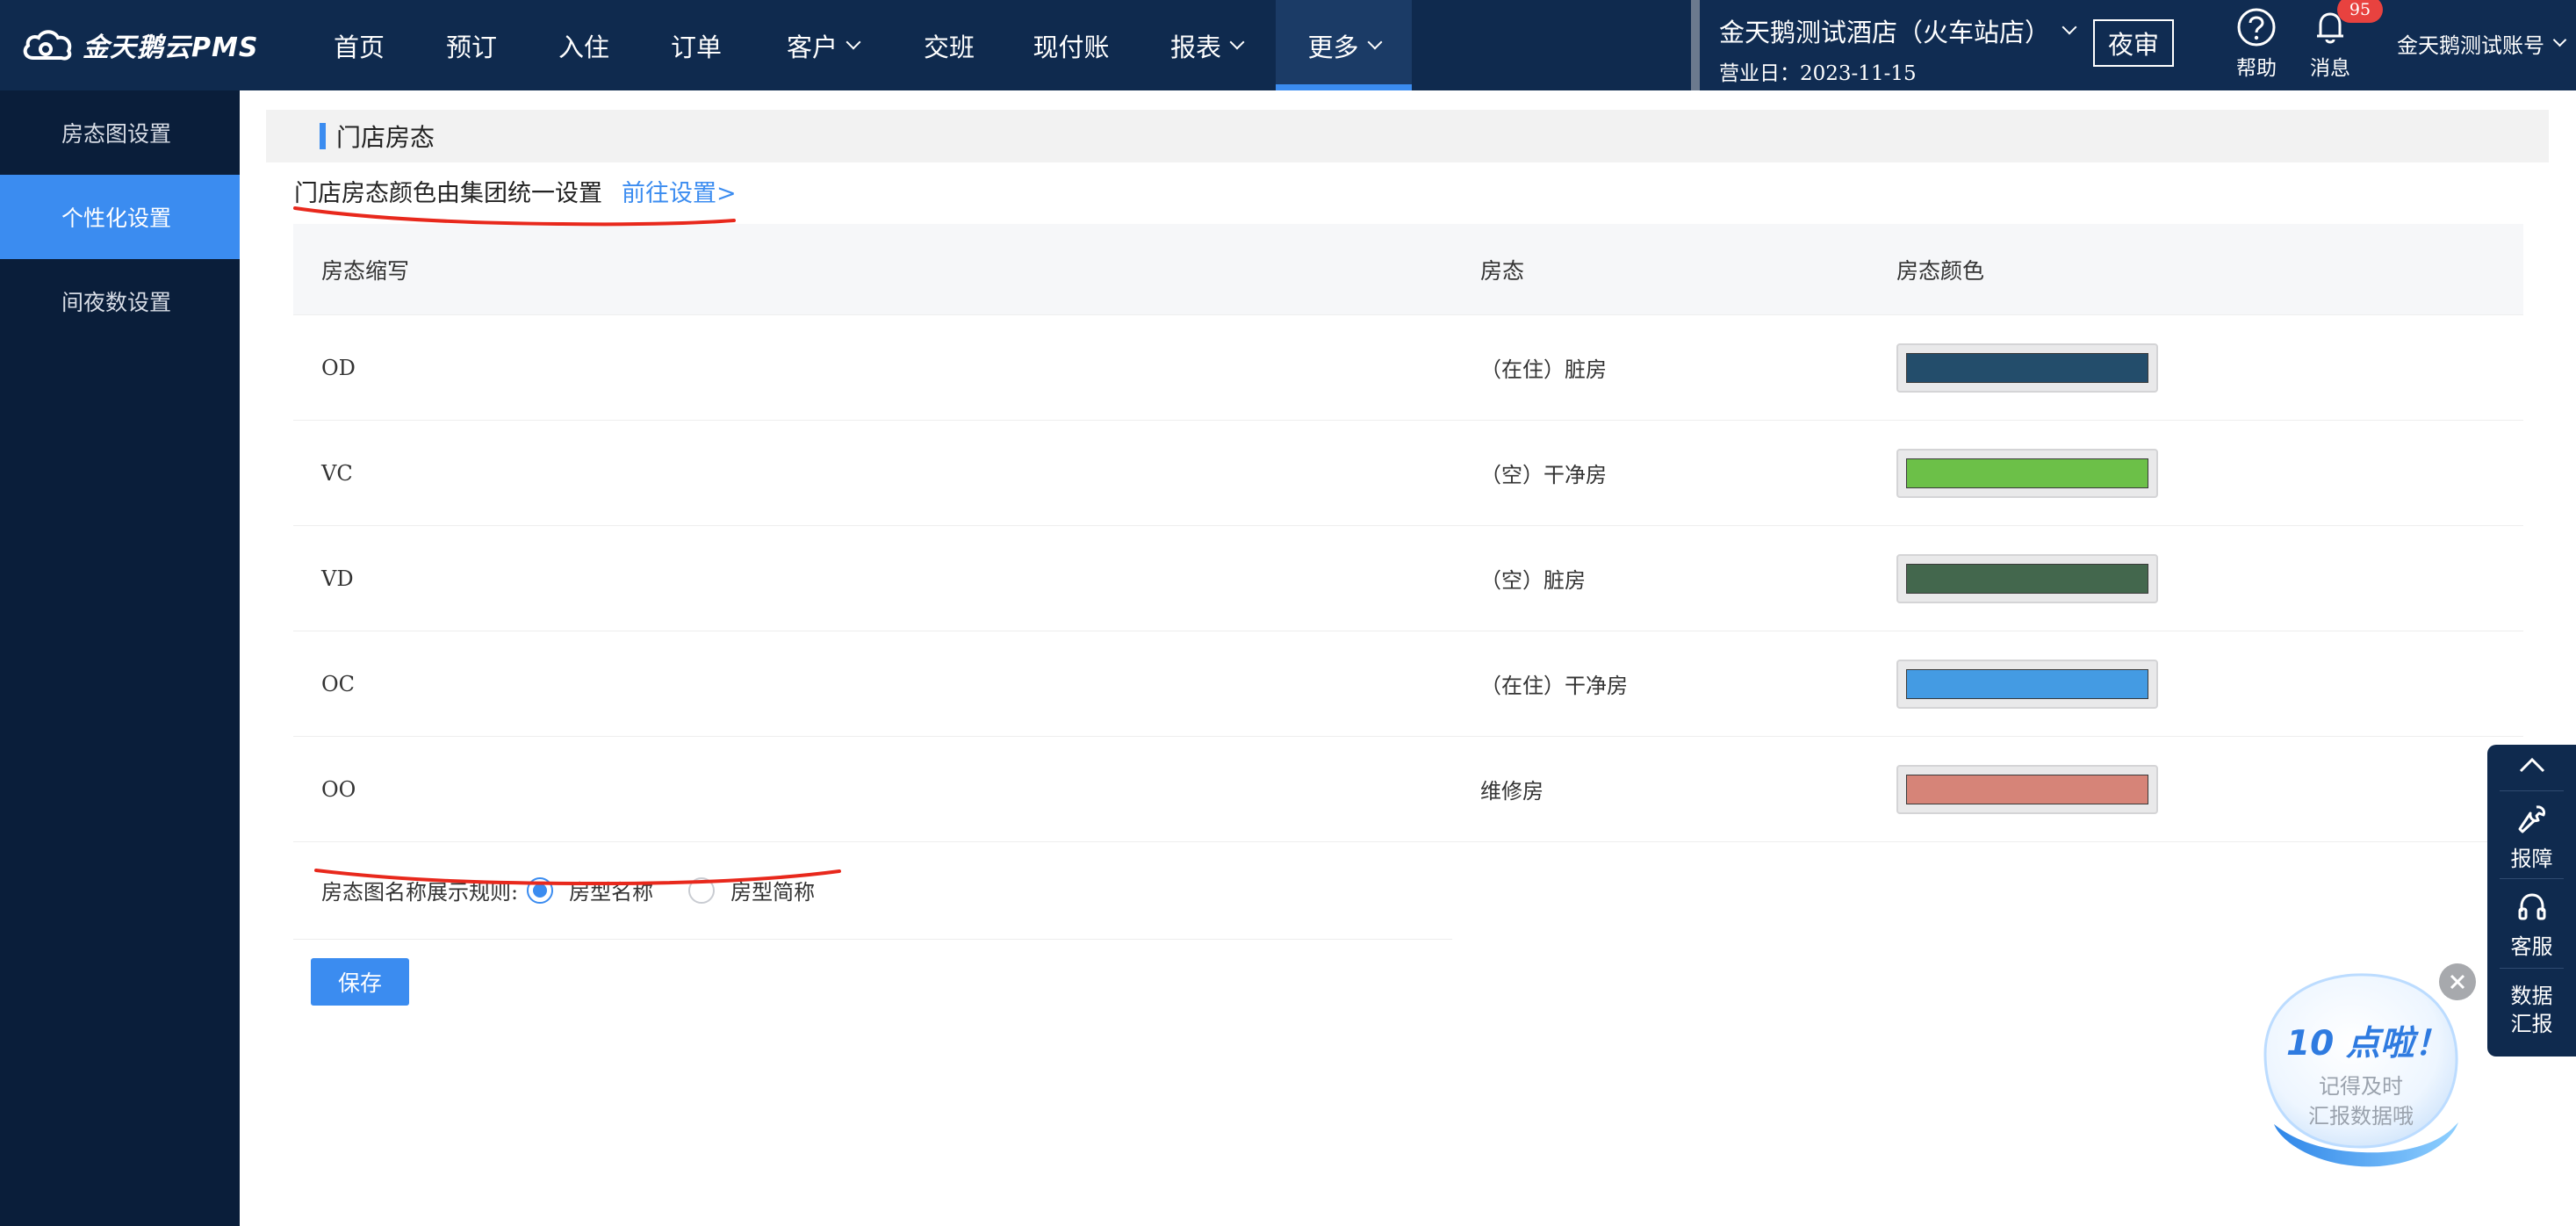 This screenshot has width=2576, height=1226. Describe the element at coordinates (120, 658) in the screenshot. I see `sidebar: 房态图设置 个性化设置 间夜数设置` at that location.